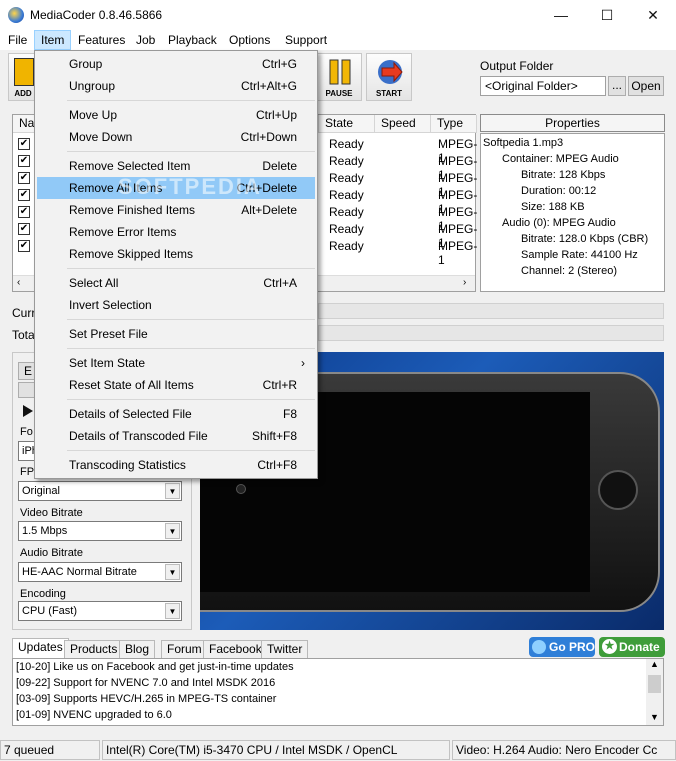 The height and width of the screenshot is (761, 676). I want to click on video-bitrate-select: 1.5 Mbps ▼, so click(100, 531).